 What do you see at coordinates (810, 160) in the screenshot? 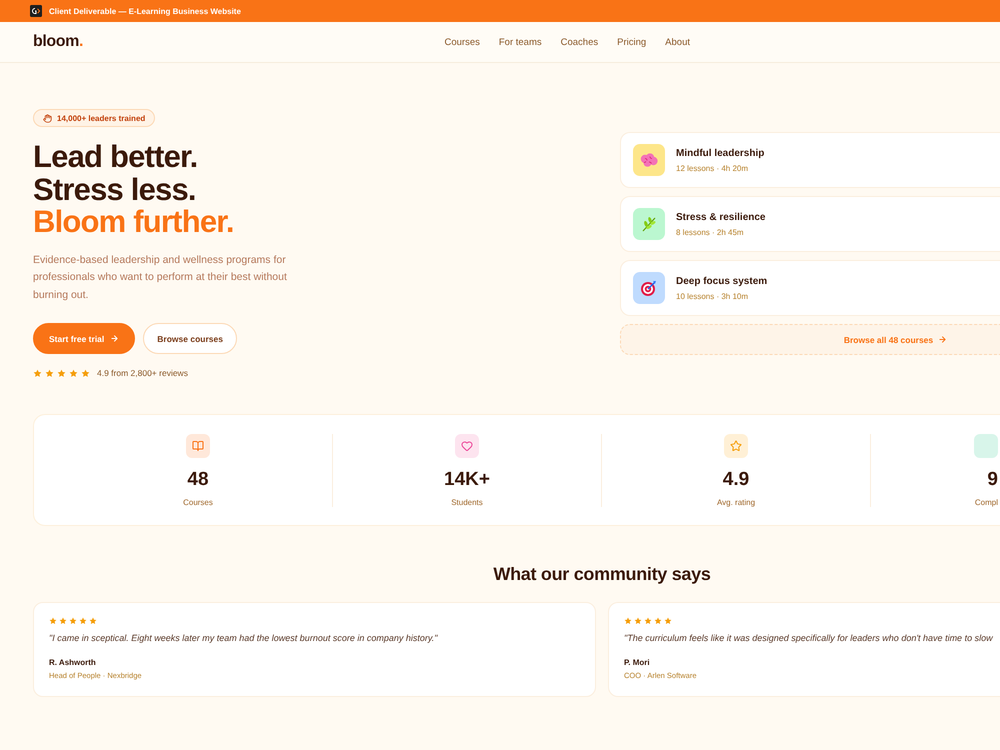
I see `course-card: Mindful leadership 12 lessons · 4h 20m` at bounding box center [810, 160].